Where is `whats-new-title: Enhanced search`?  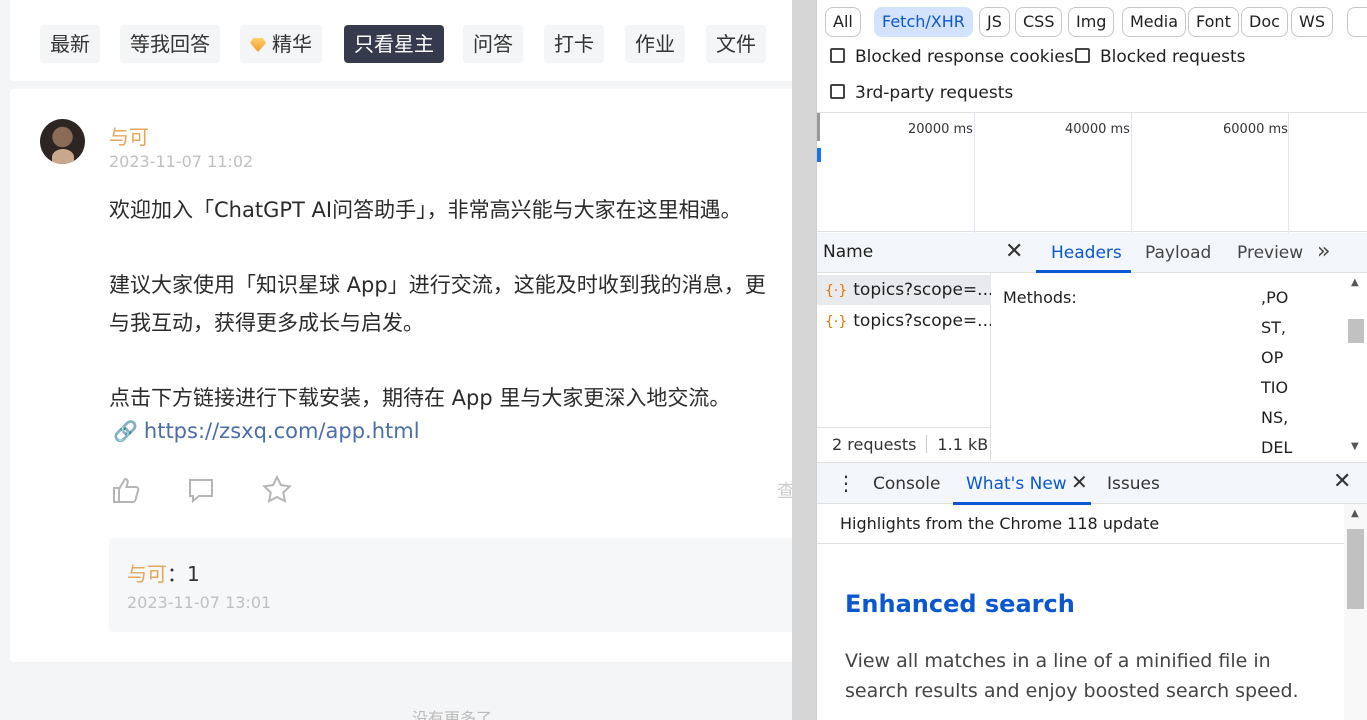
whats-new-title: Enhanced search is located at coordinates (960, 604).